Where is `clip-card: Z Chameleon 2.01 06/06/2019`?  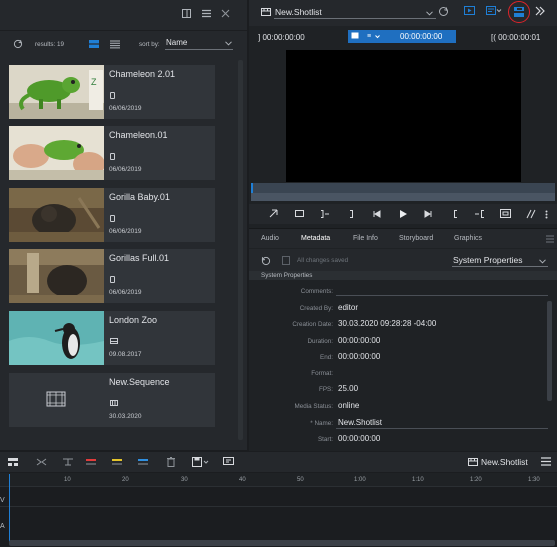
clip-card: Z Chameleon 2.01 06/06/2019 is located at coordinates (112, 92).